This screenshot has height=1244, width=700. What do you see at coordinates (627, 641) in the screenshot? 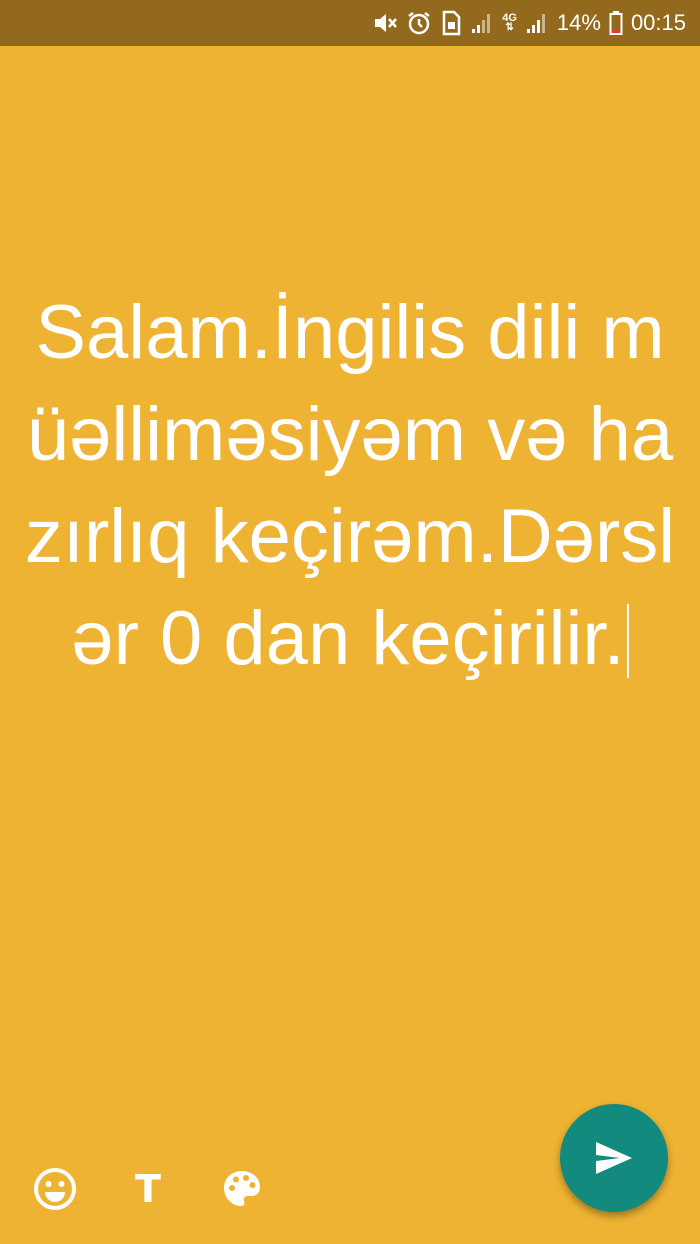
I see `text-cursor` at bounding box center [627, 641].